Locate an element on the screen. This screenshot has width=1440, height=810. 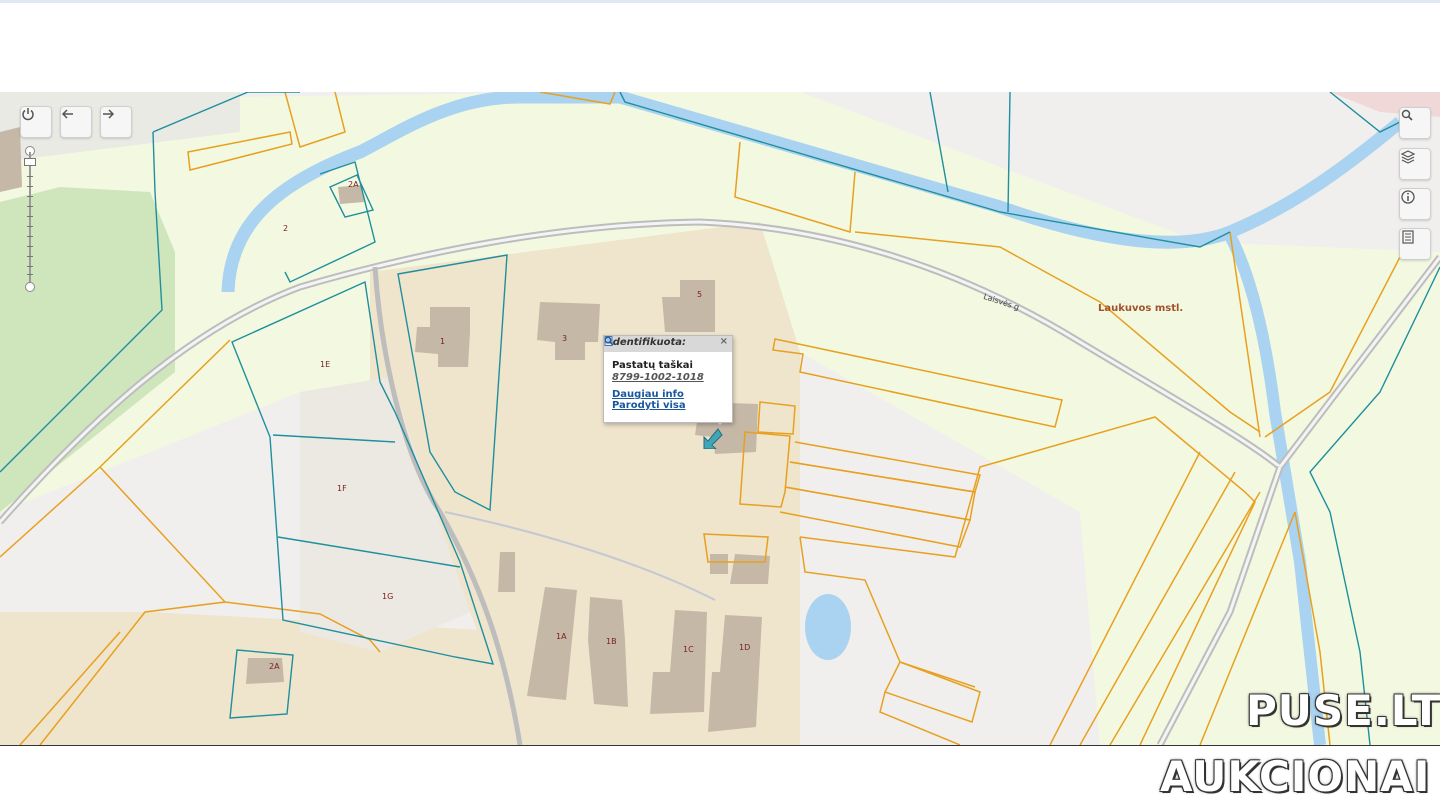
info-button is located at coordinates (1415, 204).